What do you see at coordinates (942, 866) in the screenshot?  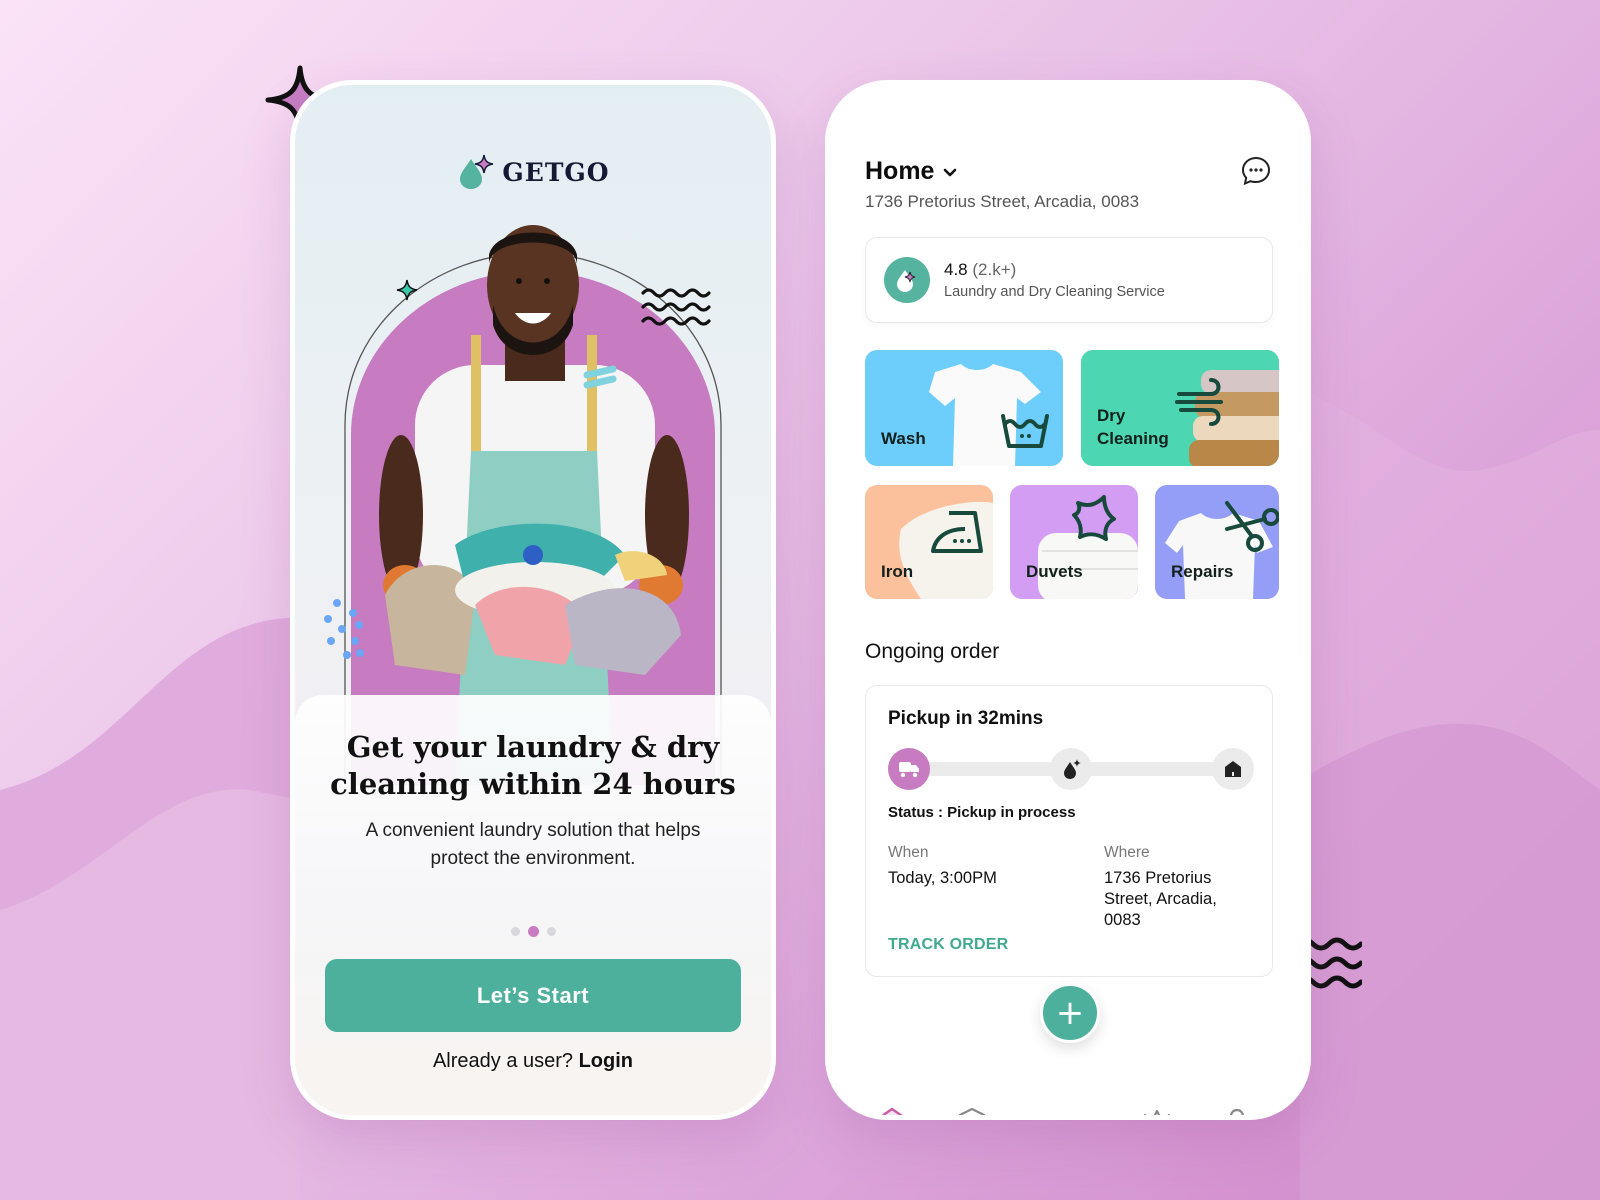 I see `order-when: When Today, 3:00PM` at bounding box center [942, 866].